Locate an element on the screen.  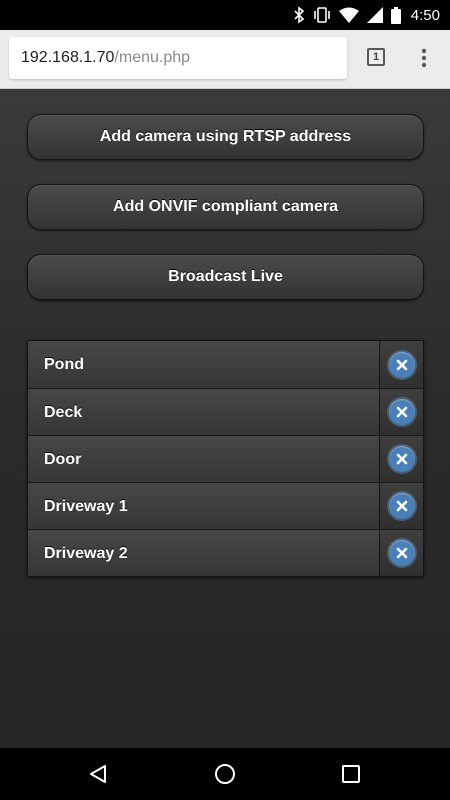
recents-icon is located at coordinates (351, 774).